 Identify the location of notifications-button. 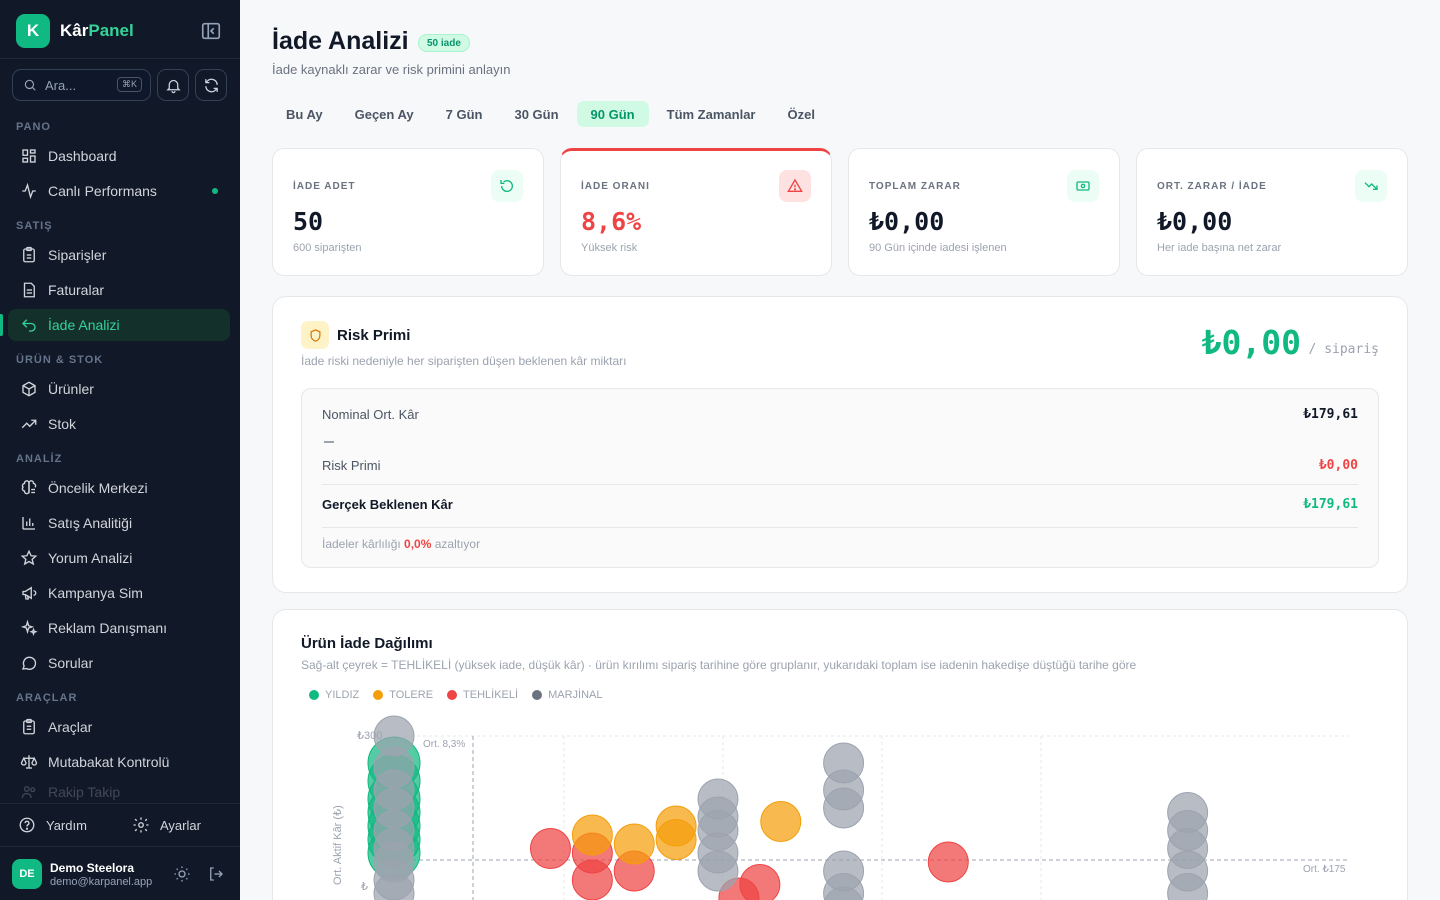
(173, 85).